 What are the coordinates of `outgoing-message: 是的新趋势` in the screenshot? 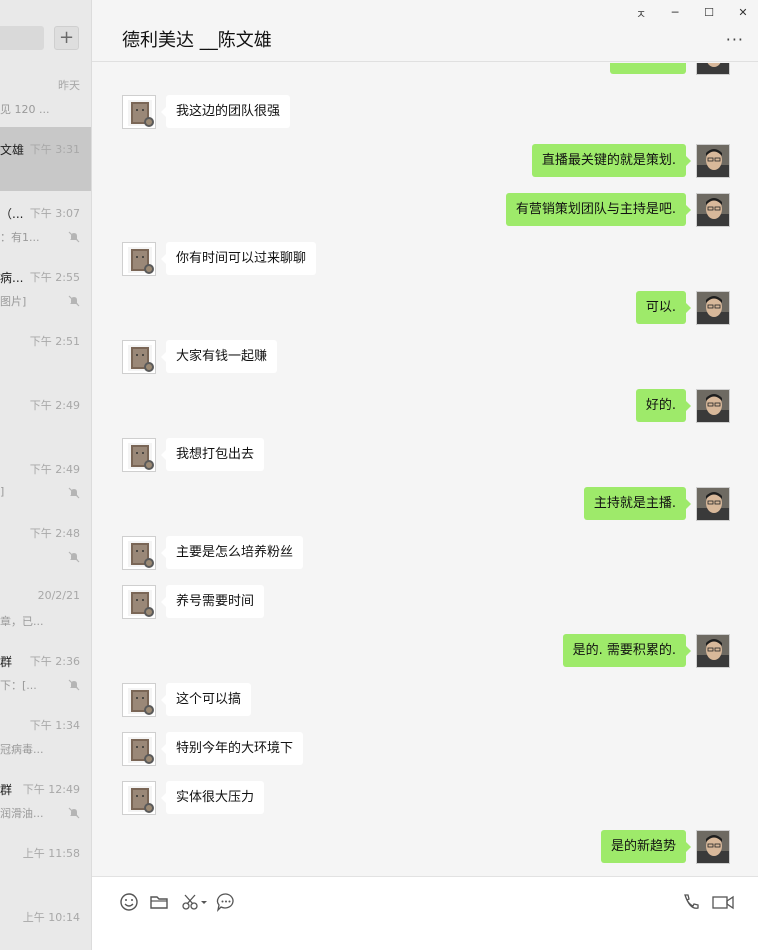 It's located at (427, 847).